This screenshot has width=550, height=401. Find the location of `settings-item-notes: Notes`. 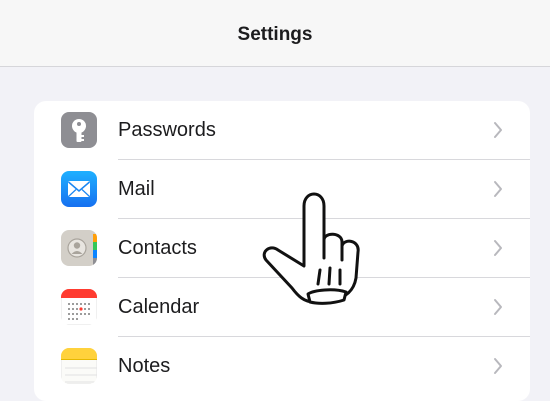

settings-item-notes: Notes is located at coordinates (282, 366).